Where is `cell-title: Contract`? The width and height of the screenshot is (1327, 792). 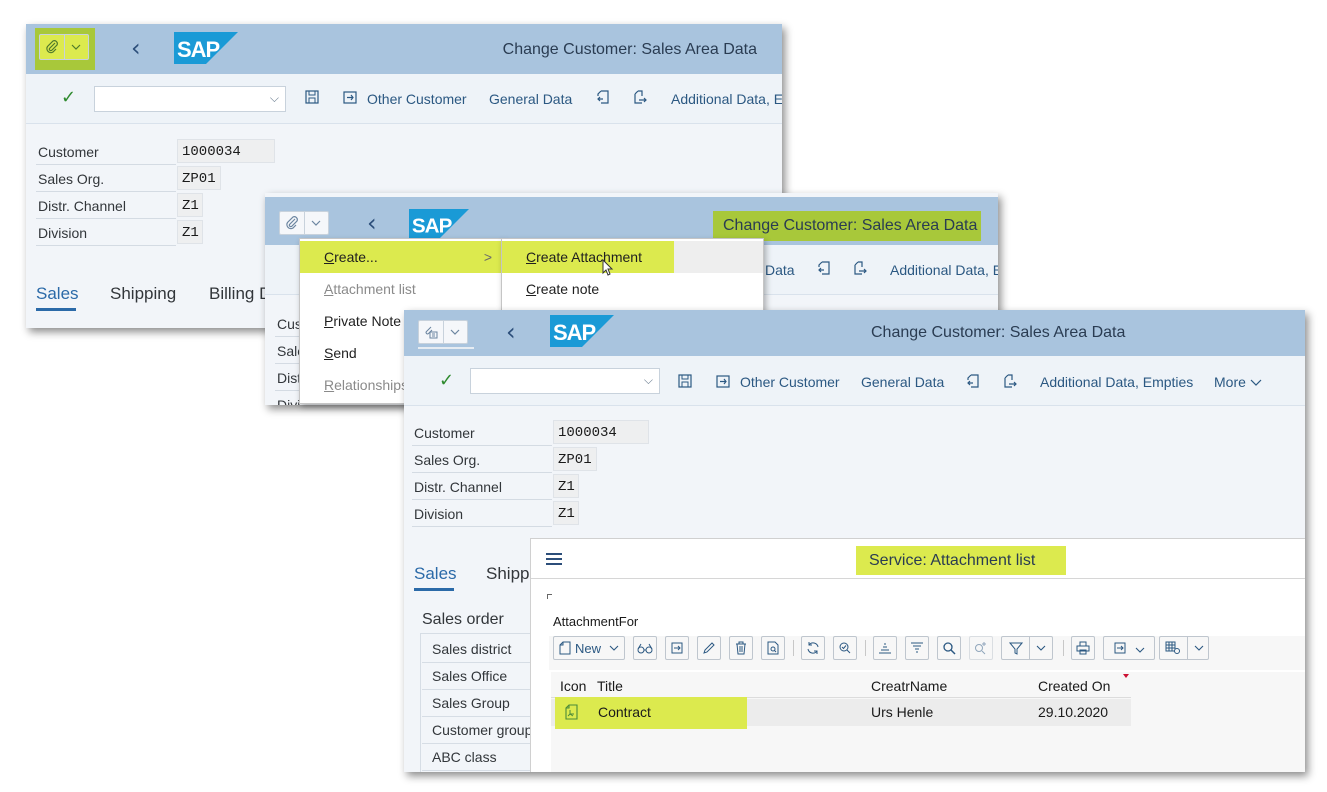 cell-title: Contract is located at coordinates (624, 712).